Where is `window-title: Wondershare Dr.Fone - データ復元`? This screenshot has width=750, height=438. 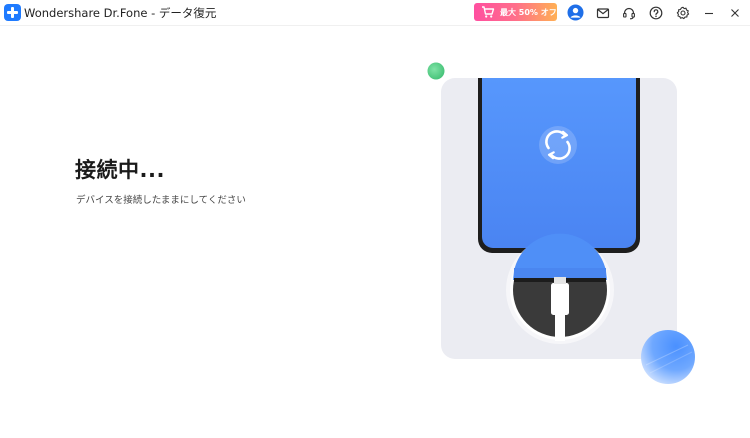 window-title: Wondershare Dr.Fone - データ復元 is located at coordinates (120, 13).